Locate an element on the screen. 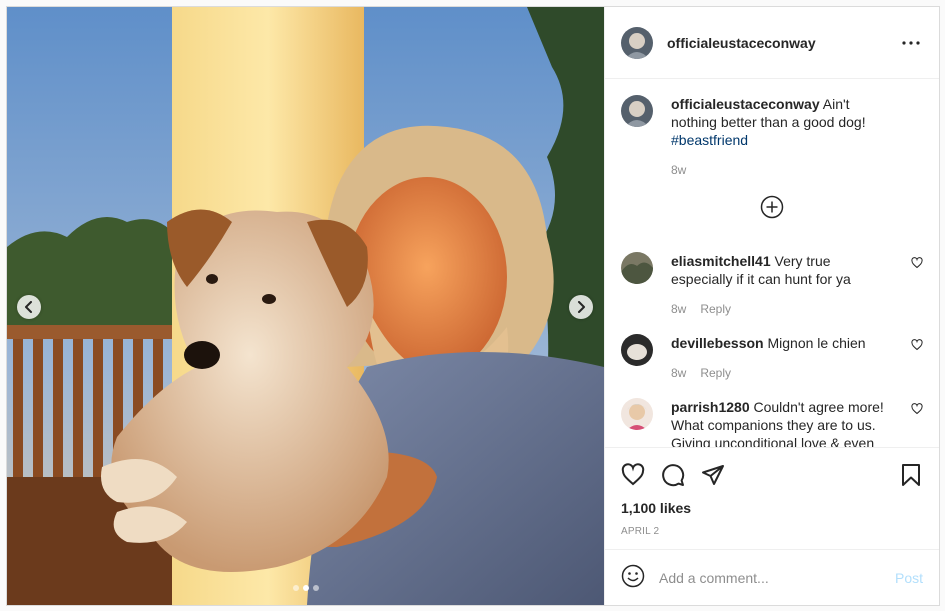  chevron-right-icon is located at coordinates (581, 307).